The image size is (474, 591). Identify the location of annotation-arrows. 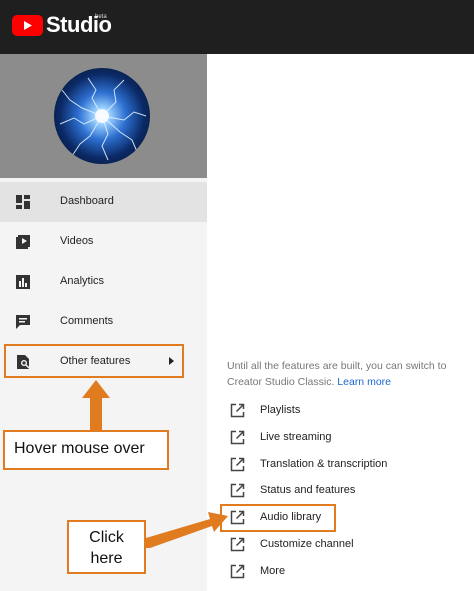
(155, 464).